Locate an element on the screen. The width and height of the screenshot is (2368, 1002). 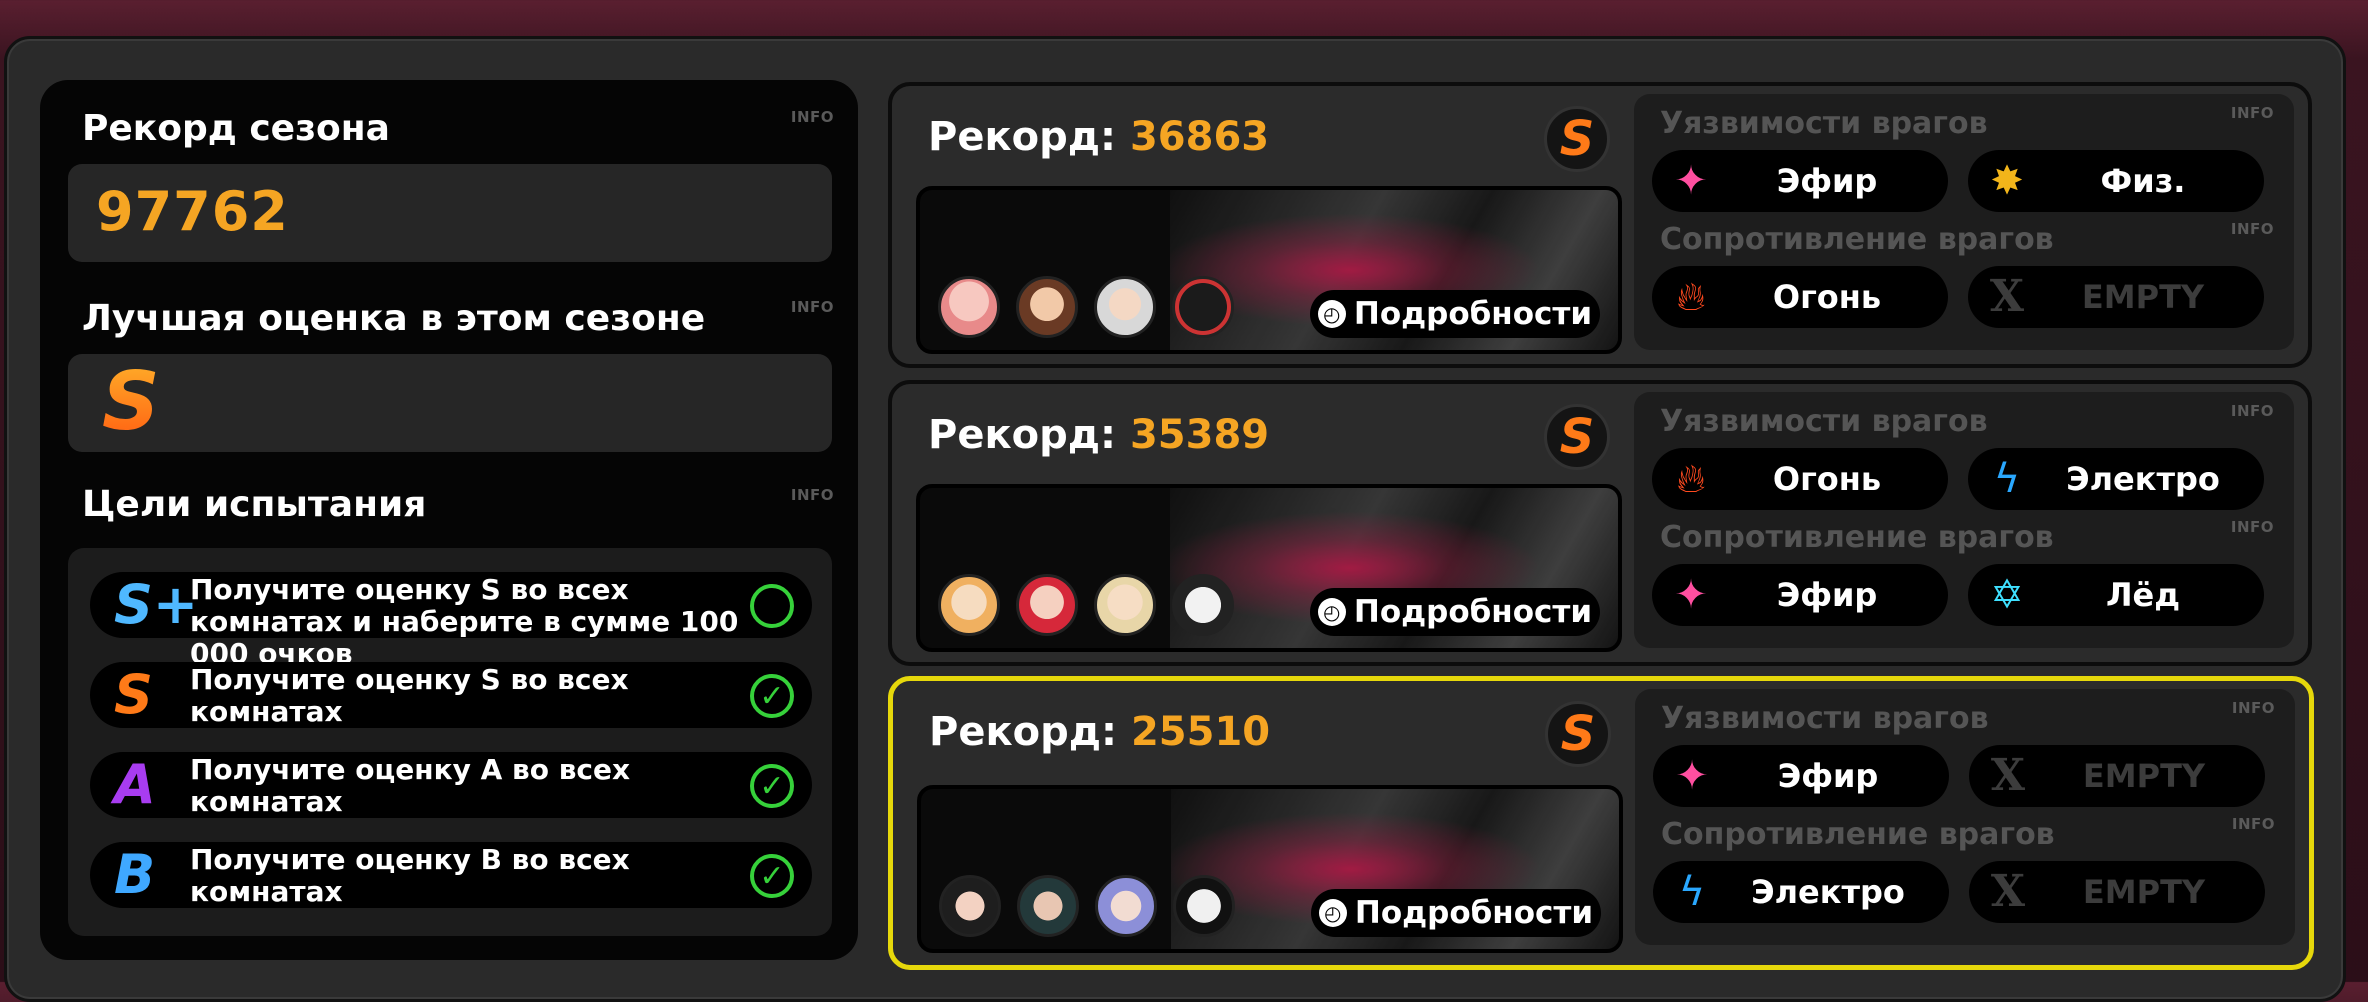
grade-b-icon: B is located at coordinates (135, 874).